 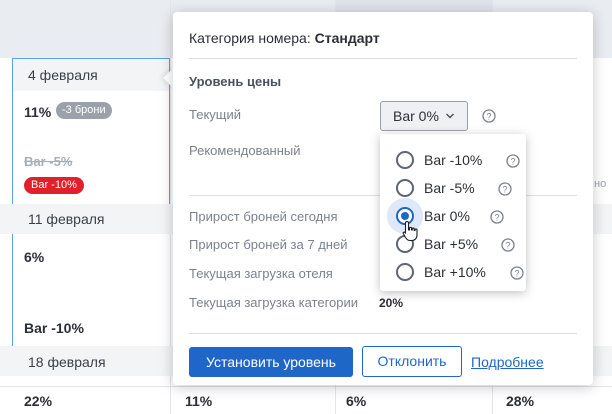 What do you see at coordinates (263, 216) in the screenshot?
I see `stat-label: Прирост броней сегодня` at bounding box center [263, 216].